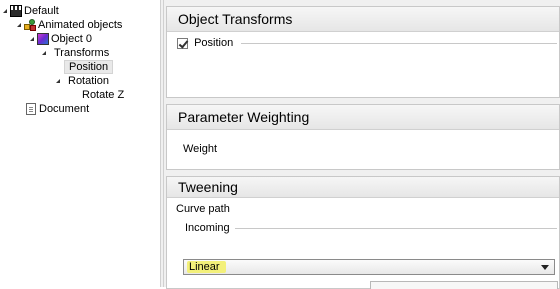 The width and height of the screenshot is (560, 289). Describe the element at coordinates (88, 81) in the screenshot. I see `tree-item-label: Rotation` at that location.